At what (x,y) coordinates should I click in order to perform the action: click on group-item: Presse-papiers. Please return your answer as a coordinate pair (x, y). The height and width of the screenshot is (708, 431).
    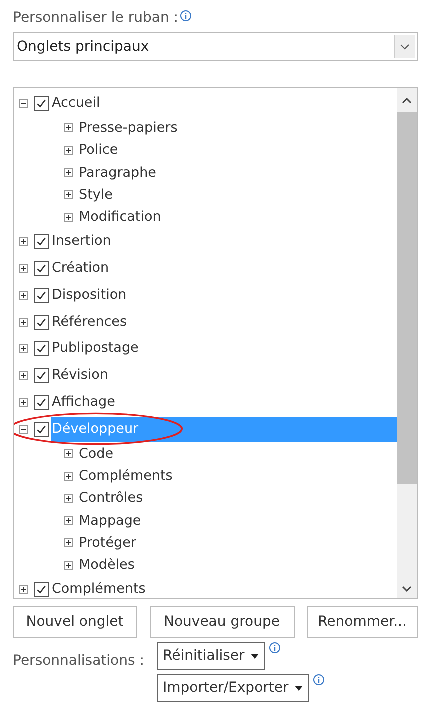
    Looking at the image, I should click on (128, 128).